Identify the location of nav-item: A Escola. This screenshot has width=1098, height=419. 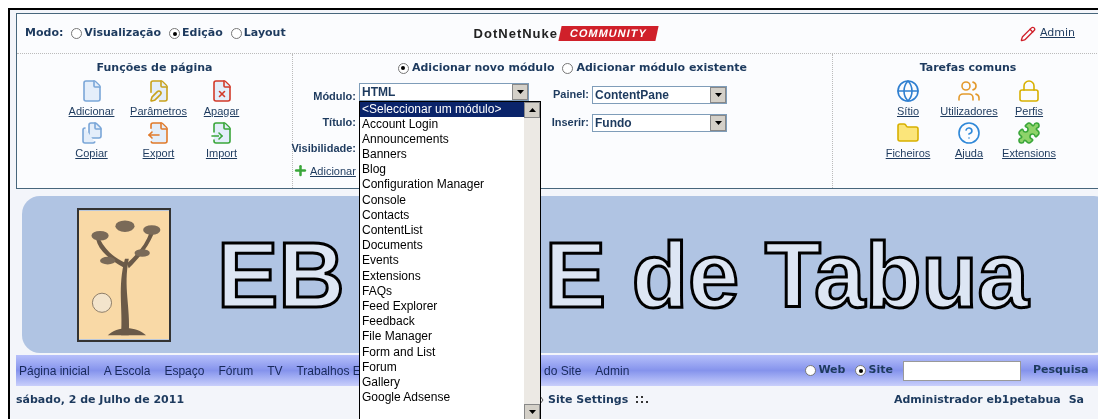
(127, 370).